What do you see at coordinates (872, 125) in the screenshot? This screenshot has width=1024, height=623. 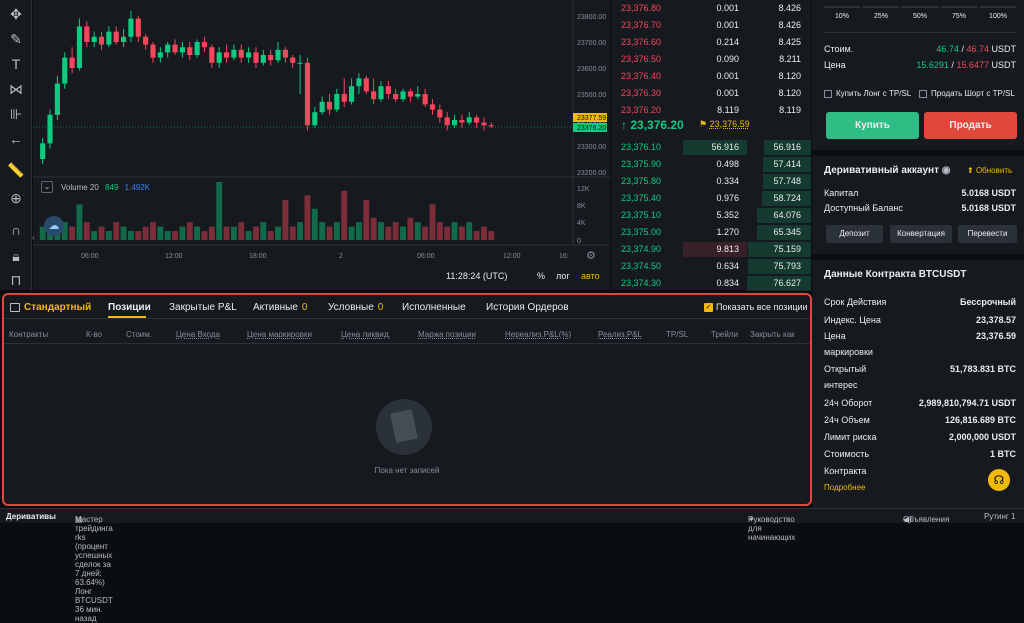 I see `buy-button: Купить` at bounding box center [872, 125].